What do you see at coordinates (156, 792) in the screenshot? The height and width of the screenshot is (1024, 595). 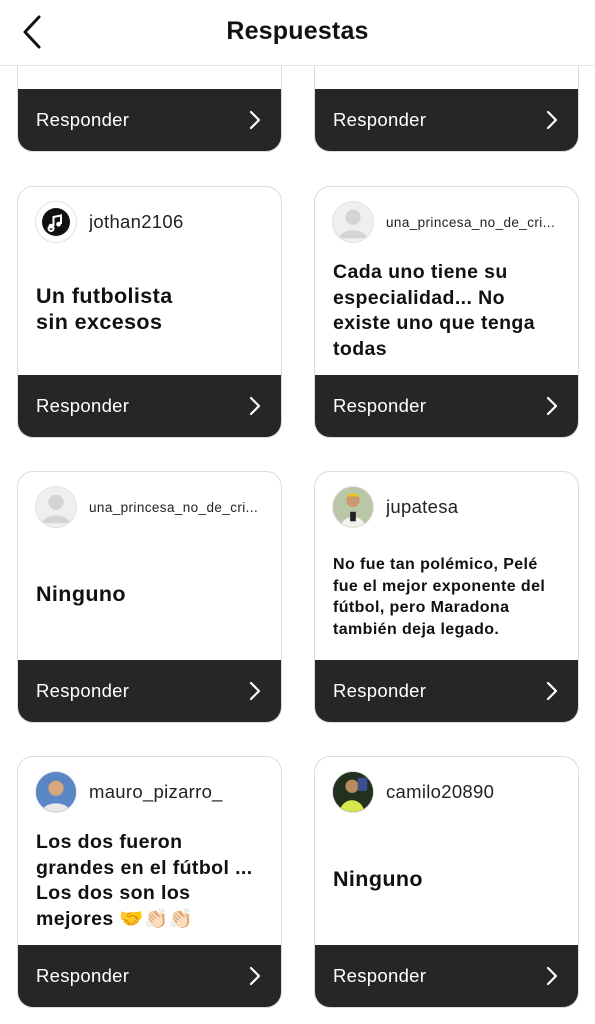 I see `username: mauro_pizarro_` at bounding box center [156, 792].